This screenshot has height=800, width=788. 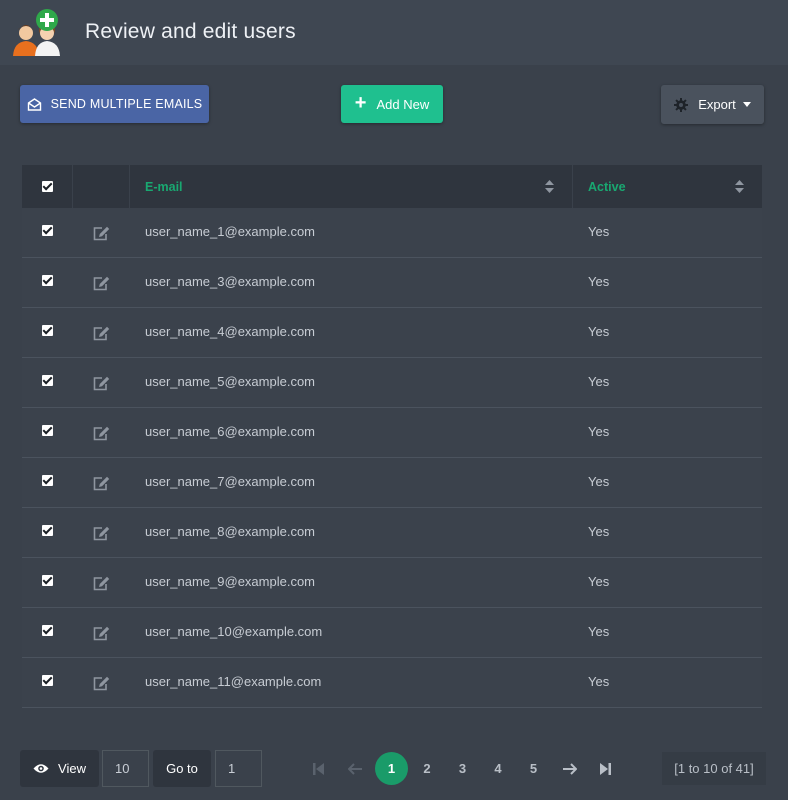 What do you see at coordinates (392, 333) in the screenshot?
I see `table-row: user_name_4@example.com Yes` at bounding box center [392, 333].